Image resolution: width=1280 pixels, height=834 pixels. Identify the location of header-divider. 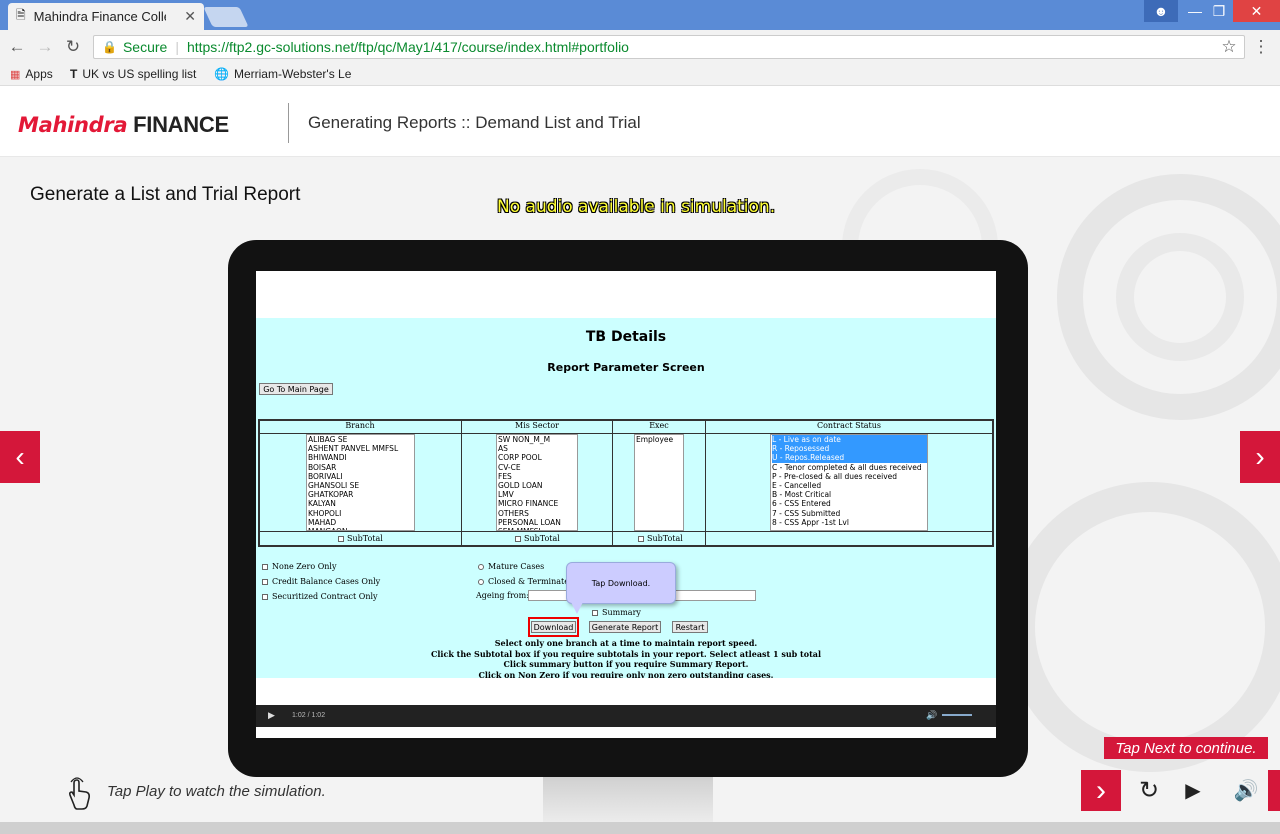
(288, 123).